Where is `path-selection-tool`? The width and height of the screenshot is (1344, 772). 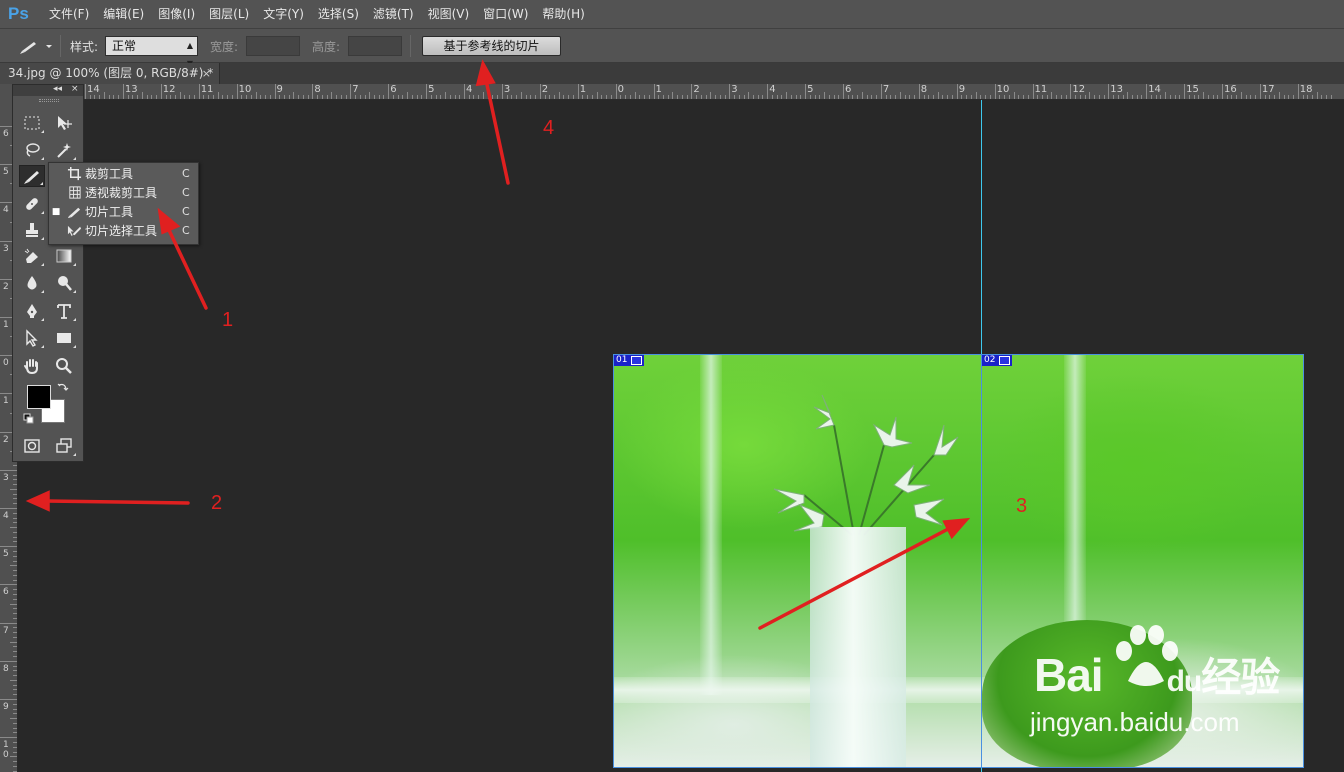
path-selection-tool is located at coordinates (32, 338).